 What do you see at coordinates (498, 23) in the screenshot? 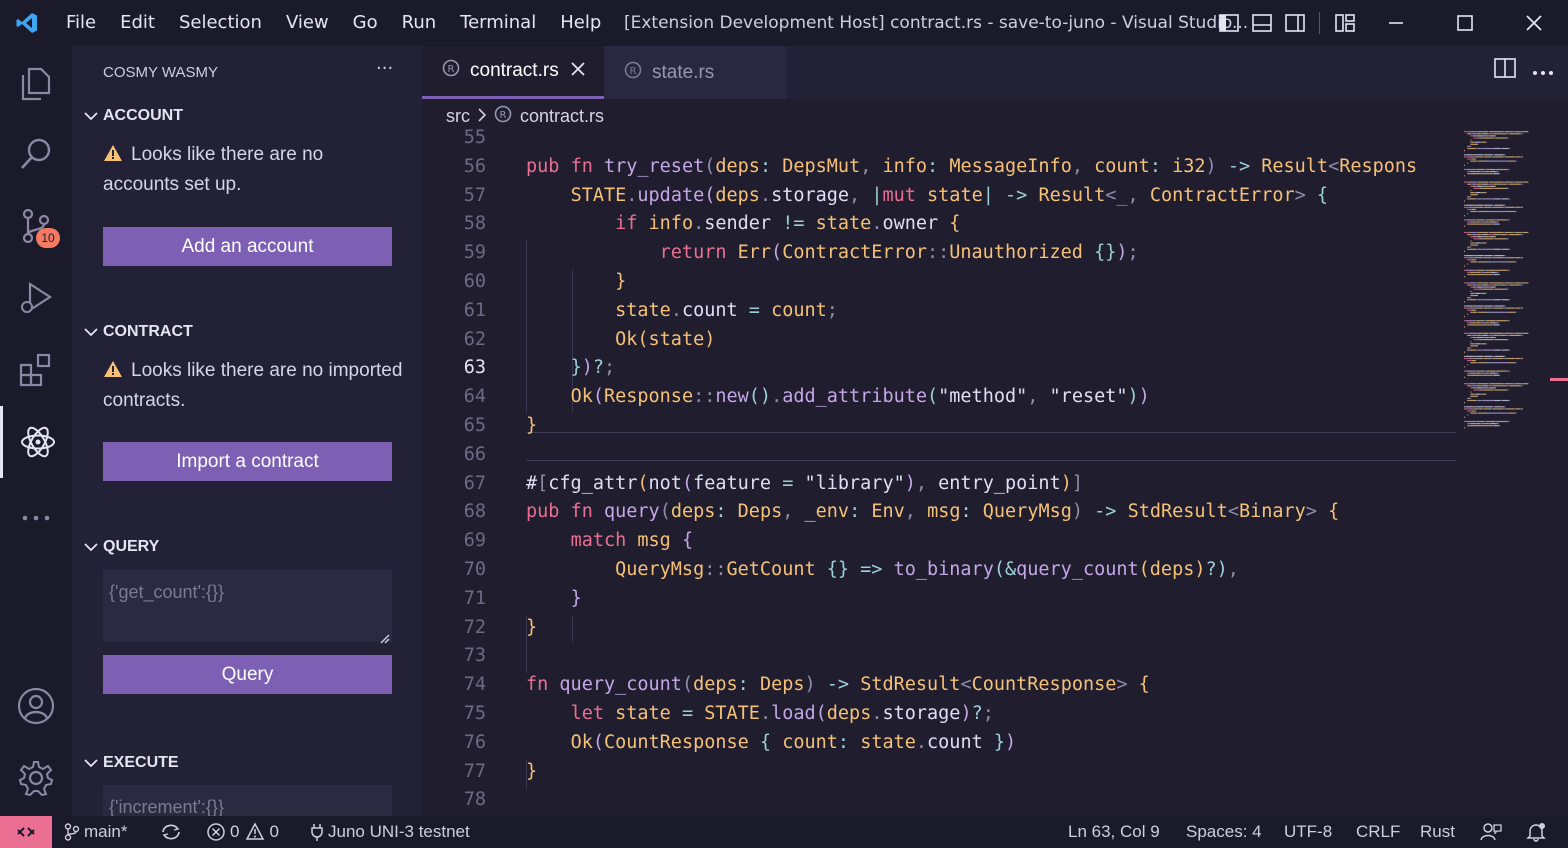
I see `menu-terminal: Terminal` at bounding box center [498, 23].